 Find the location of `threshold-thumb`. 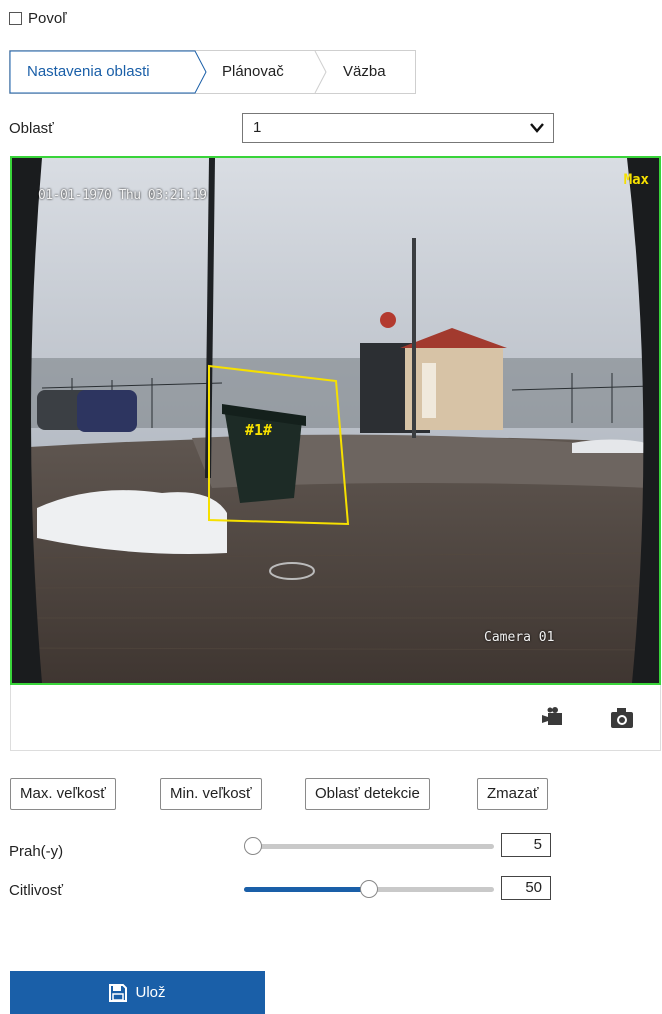

threshold-thumb is located at coordinates (253, 846).